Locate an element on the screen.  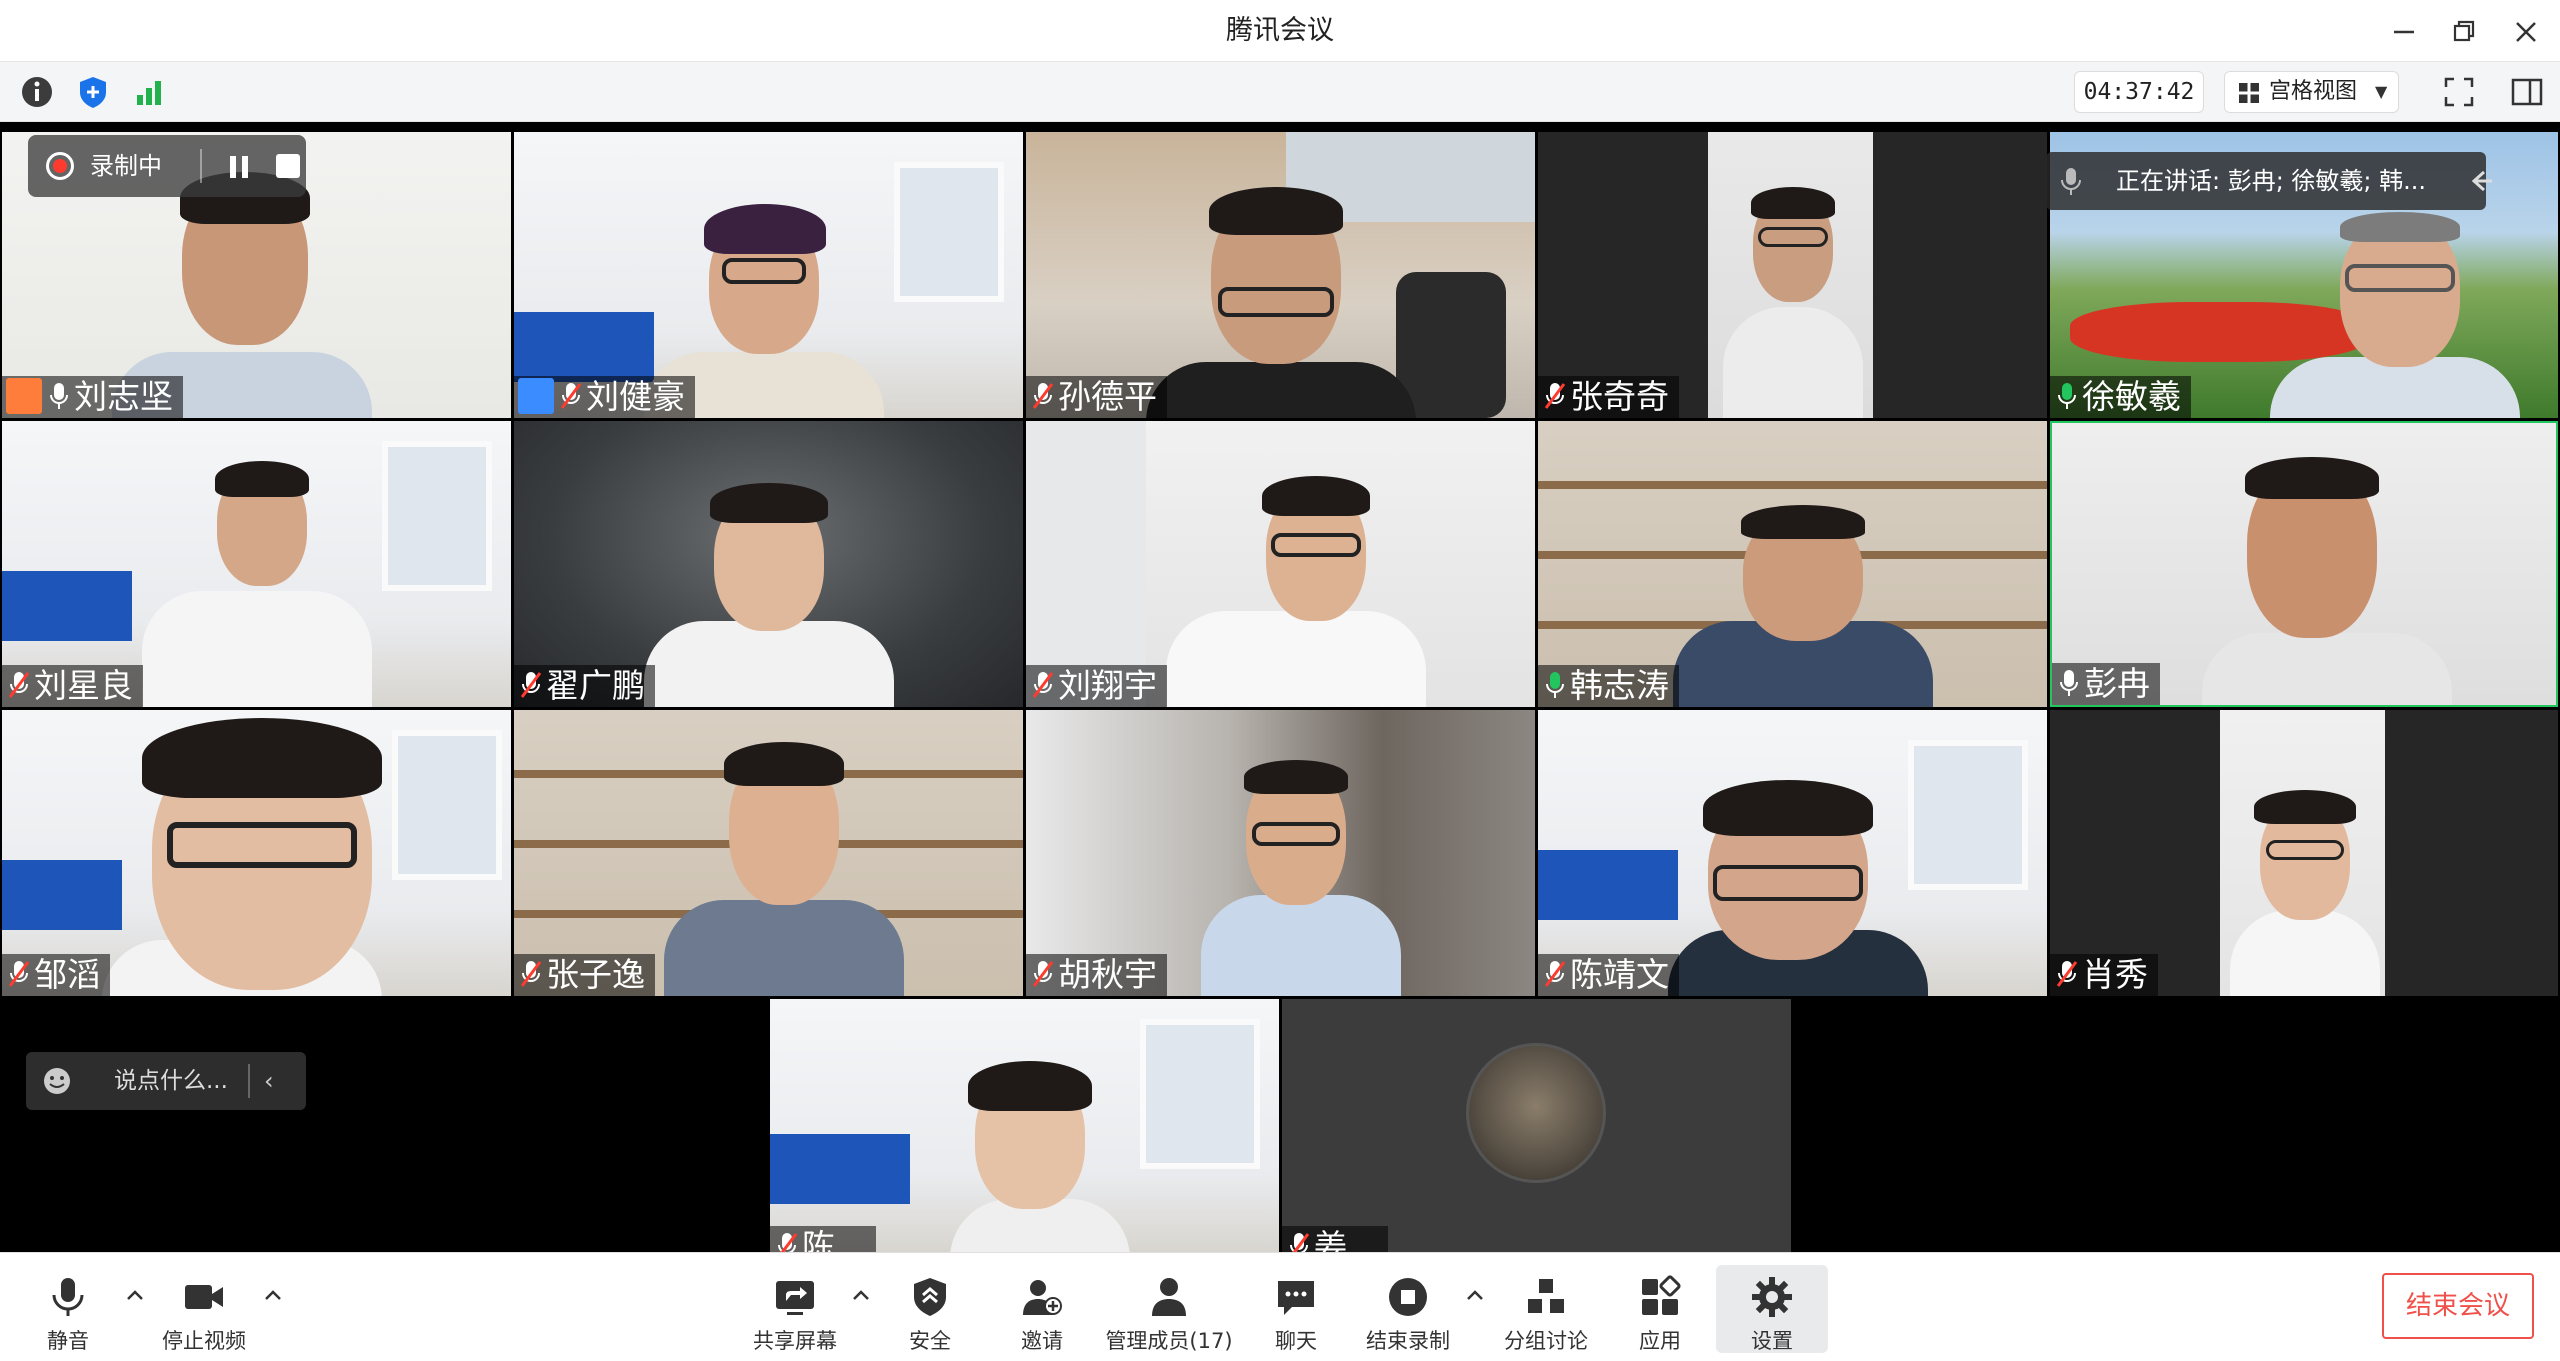
manage-members-button: 管理成员(17) is located at coordinates (1169, 1307).